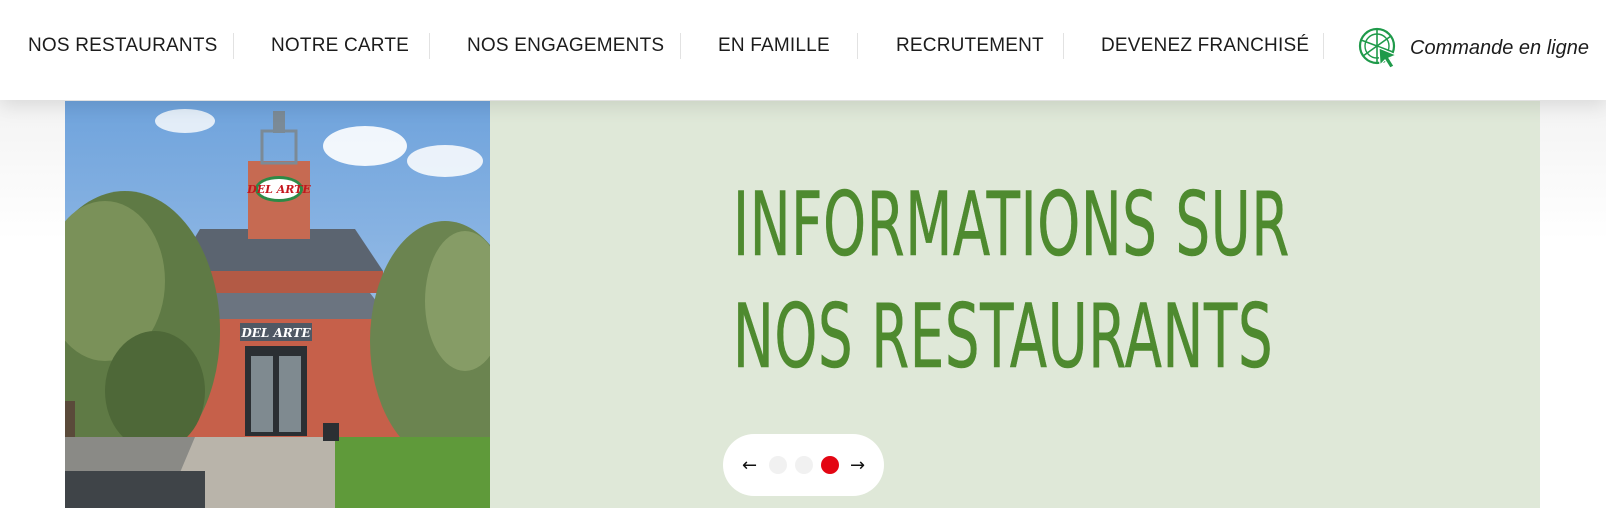  What do you see at coordinates (750, 465) in the screenshot?
I see `arrow-left-icon: ←` at bounding box center [750, 465].